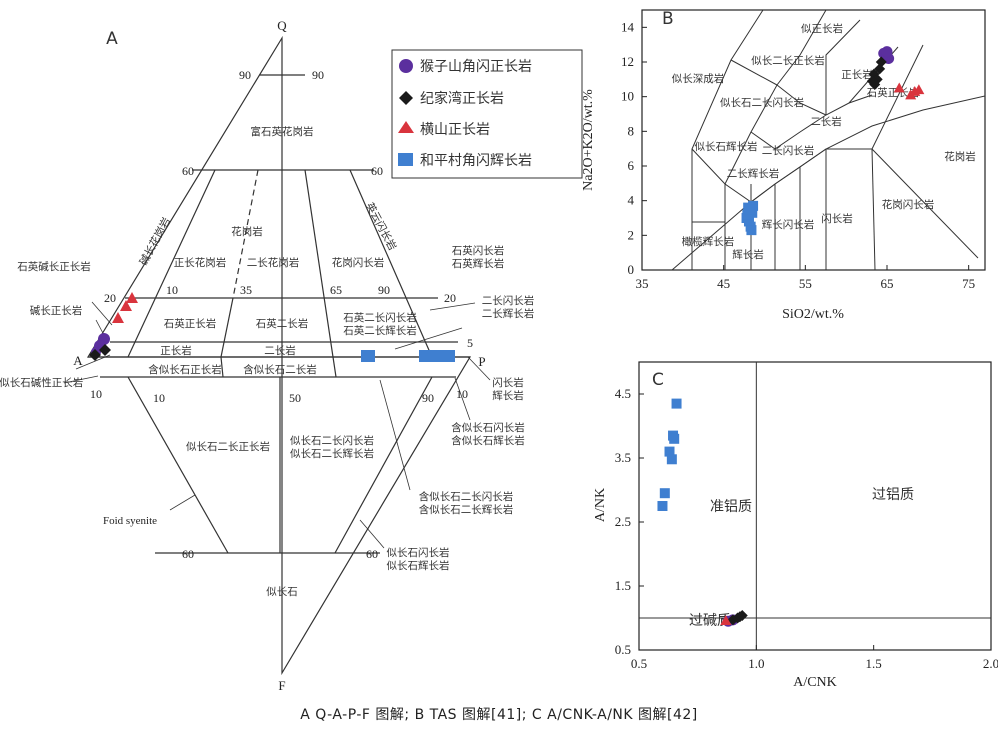  I want to click on tas-field-monzonite: 二长岩, so click(826, 121).